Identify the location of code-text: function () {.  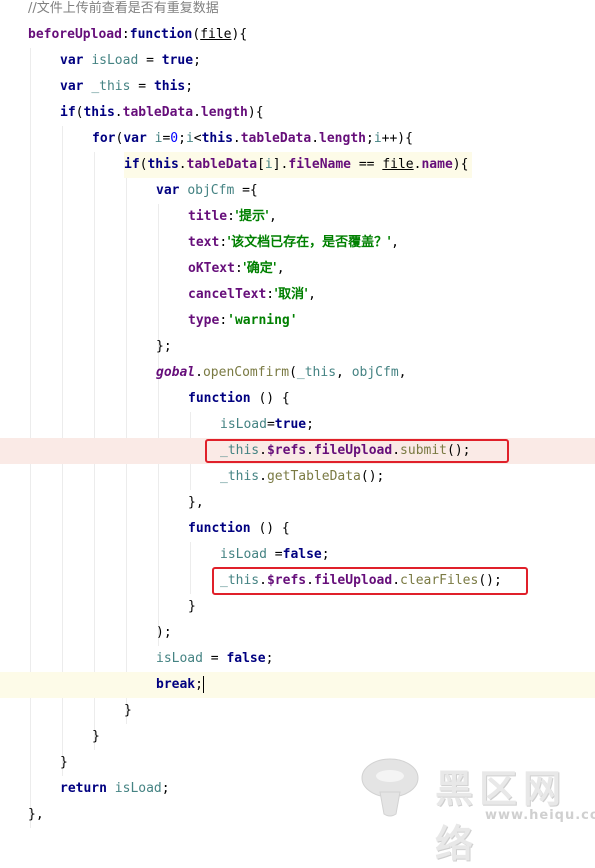
(239, 529).